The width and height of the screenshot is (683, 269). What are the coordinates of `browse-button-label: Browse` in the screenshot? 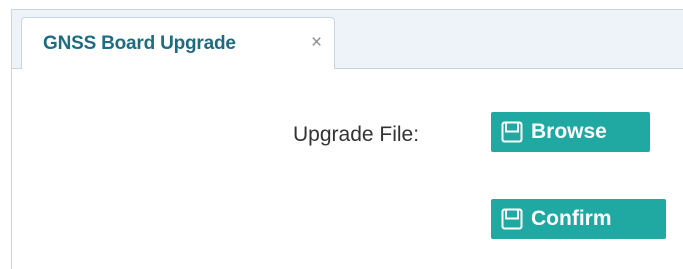 It's located at (569, 131).